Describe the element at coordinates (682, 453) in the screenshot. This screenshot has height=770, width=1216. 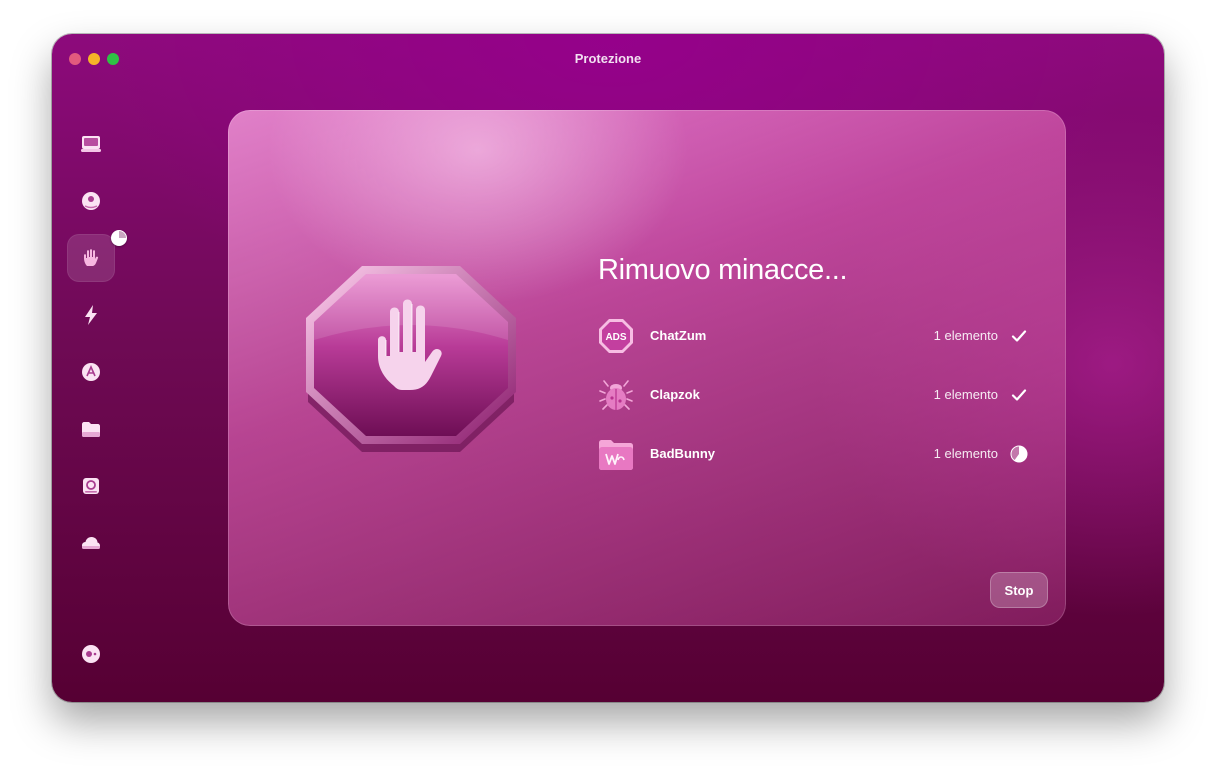
I see `threat-name: BadBunny` at that location.